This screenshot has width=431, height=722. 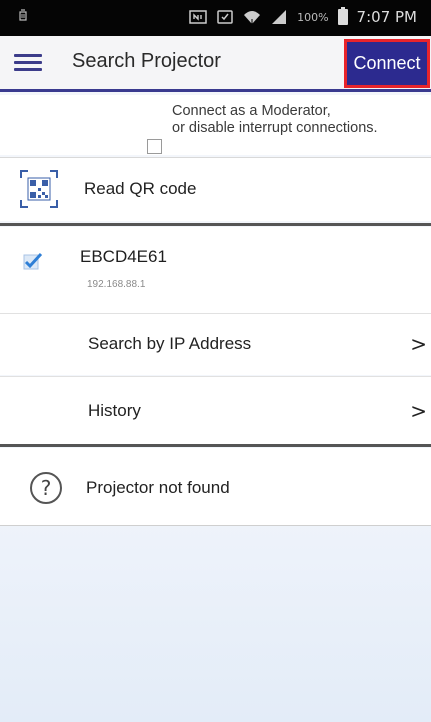 I want to click on projector-list-item: EBCD4E61 192.168.88.1, so click(x=215, y=270).